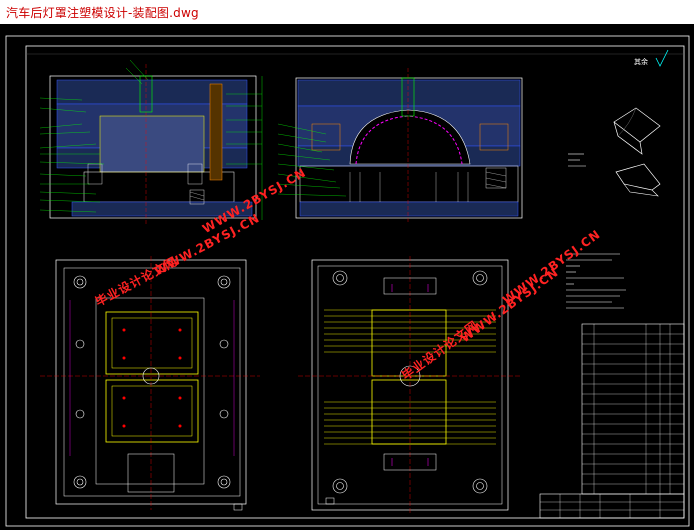 Image resolution: width=694 pixels, height=530 pixels. What do you see at coordinates (612, 421) in the screenshot?
I see `bill-of-materials` at bounding box center [612, 421].